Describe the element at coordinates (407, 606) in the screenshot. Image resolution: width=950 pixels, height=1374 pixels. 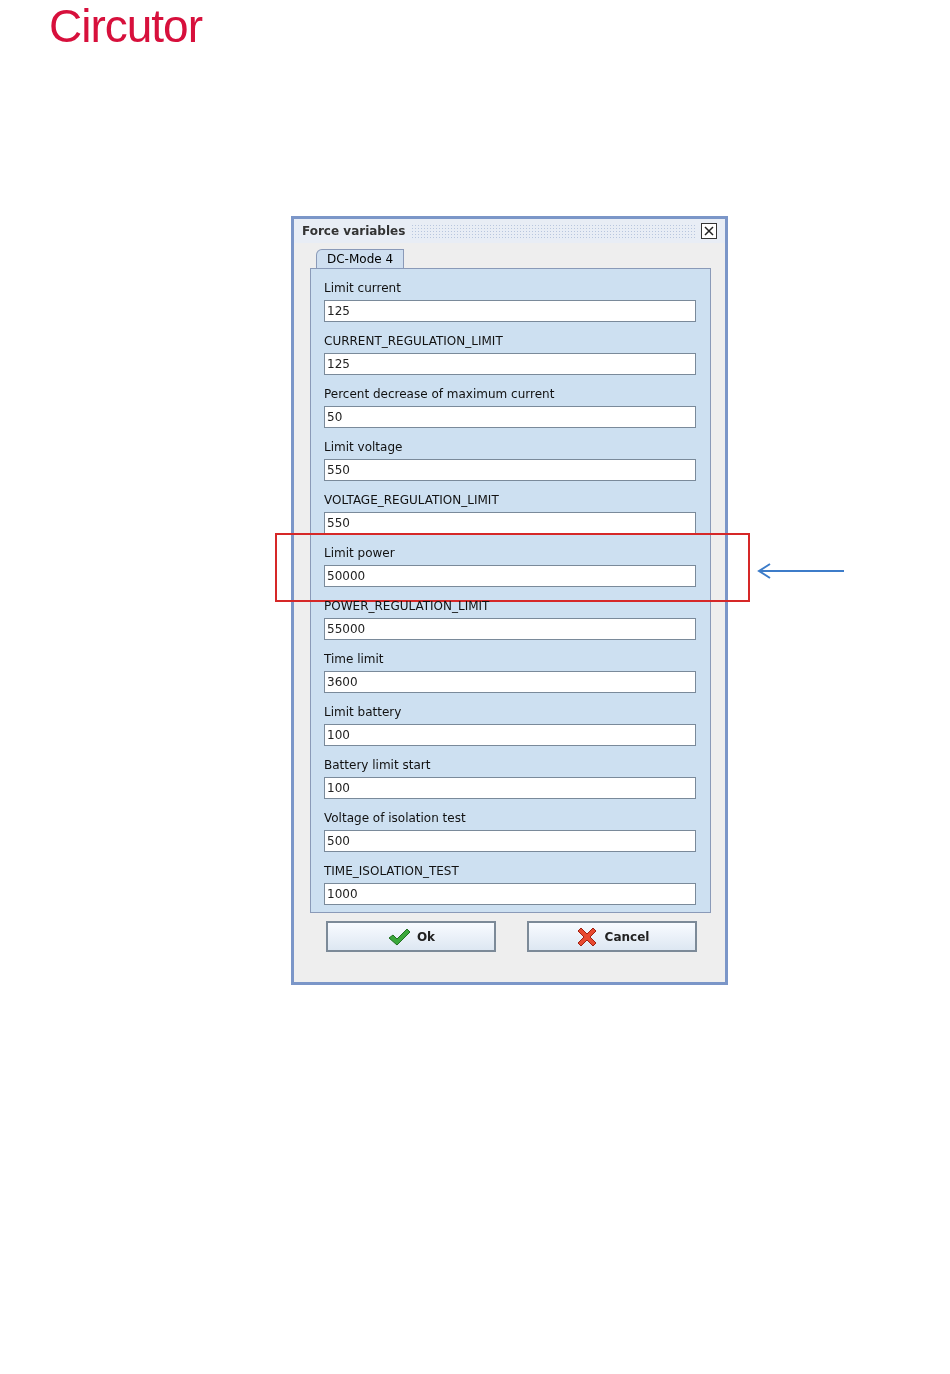
I see `field-label: POWER_REGULATION_LIMIT` at that location.